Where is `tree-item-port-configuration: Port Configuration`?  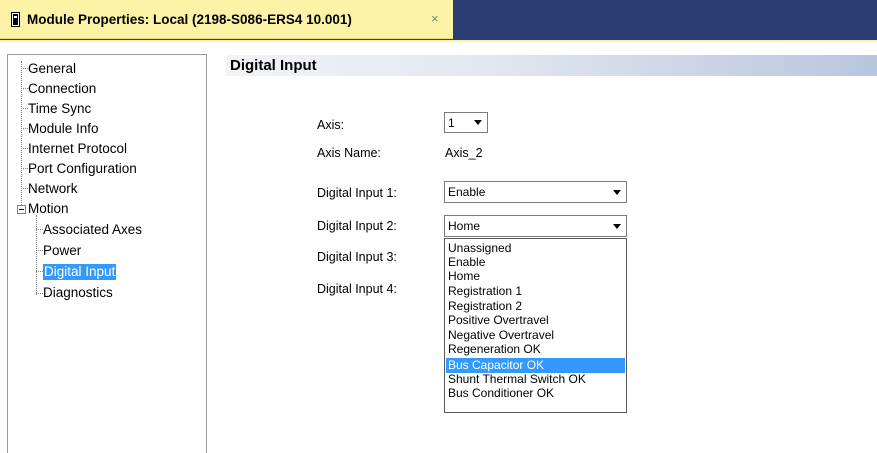
tree-item-port-configuration: Port Configuration is located at coordinates (82, 169).